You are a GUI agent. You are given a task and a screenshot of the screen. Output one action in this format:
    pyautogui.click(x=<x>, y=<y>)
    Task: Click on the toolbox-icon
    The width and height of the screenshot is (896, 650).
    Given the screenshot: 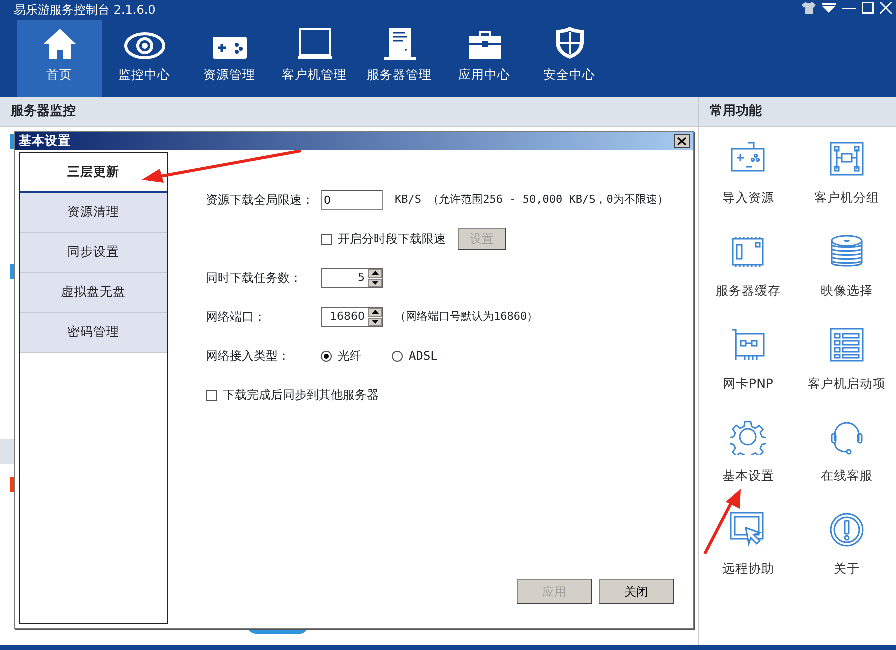 What is the action you would take?
    pyautogui.click(x=485, y=45)
    